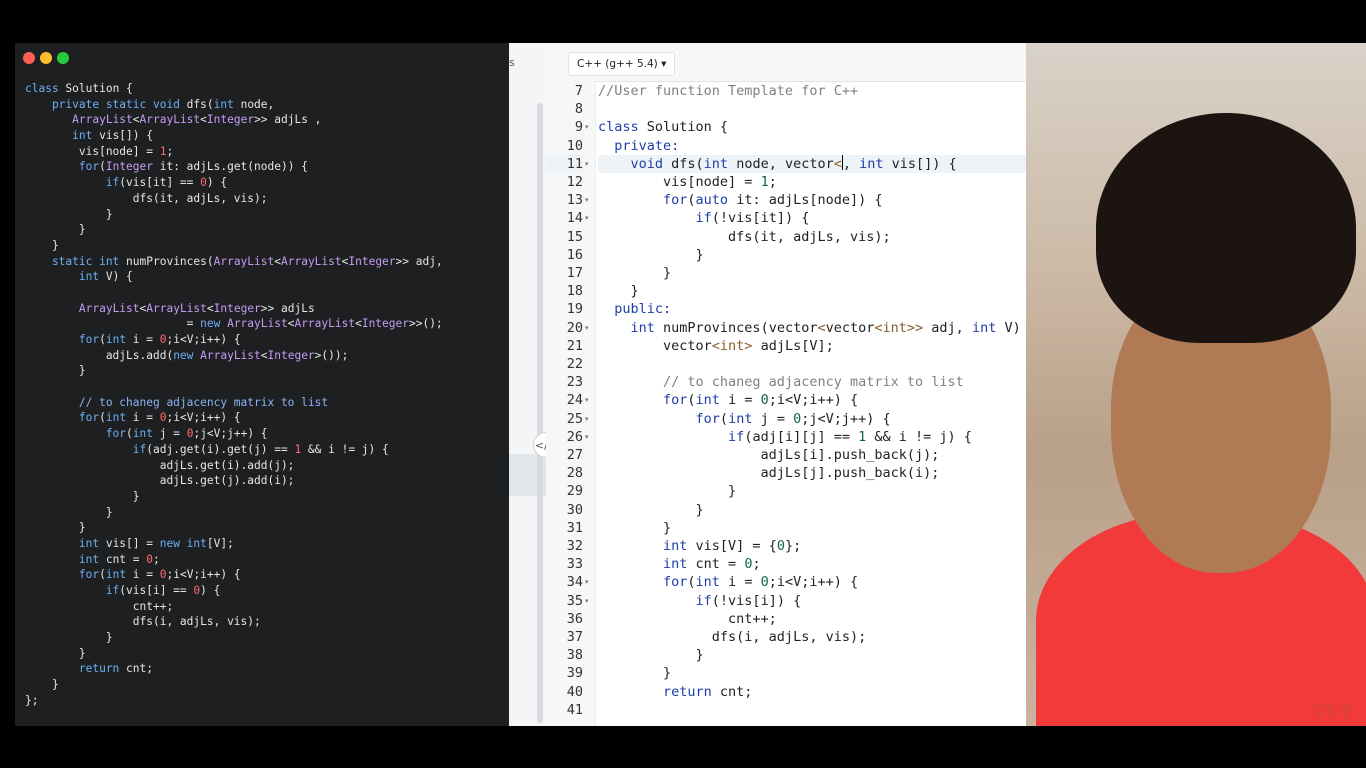  Describe the element at coordinates (264, 591) in the screenshot. I see `code-line: if(vis[i] == 0) {` at that location.